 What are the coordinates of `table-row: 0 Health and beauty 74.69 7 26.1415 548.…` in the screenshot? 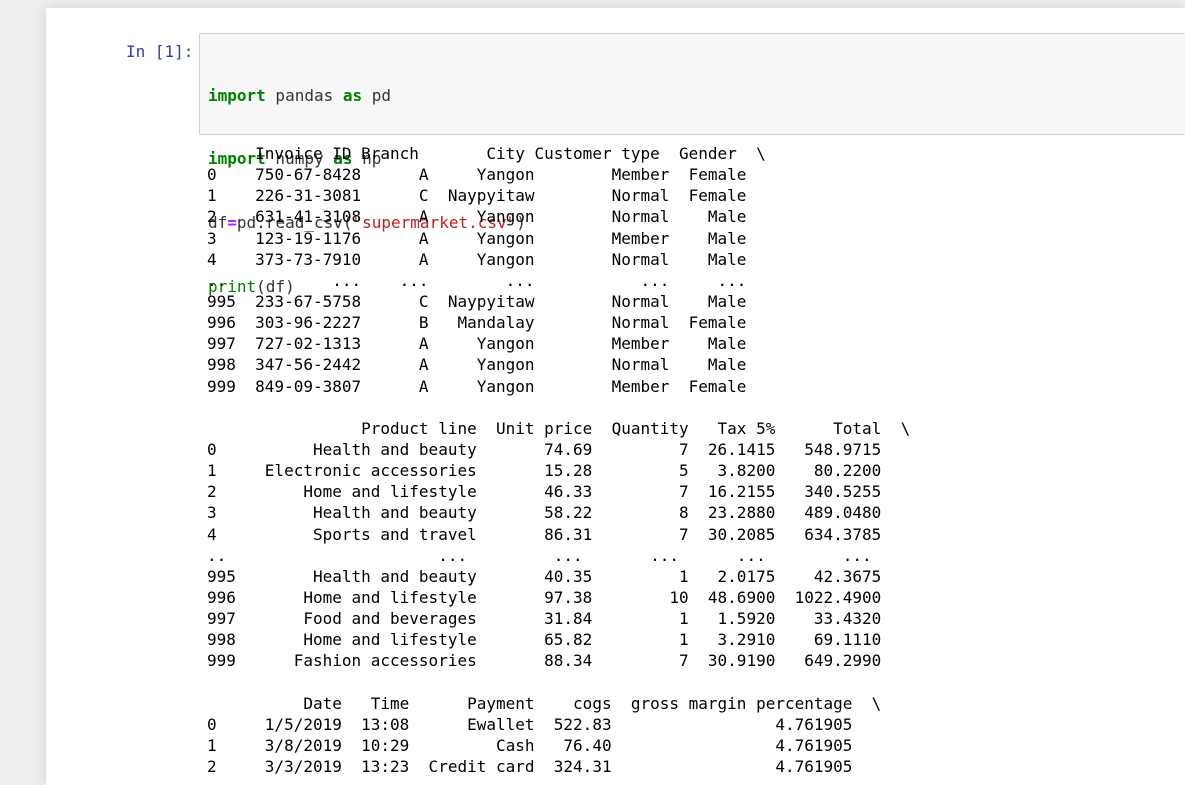 It's located at (544, 449).